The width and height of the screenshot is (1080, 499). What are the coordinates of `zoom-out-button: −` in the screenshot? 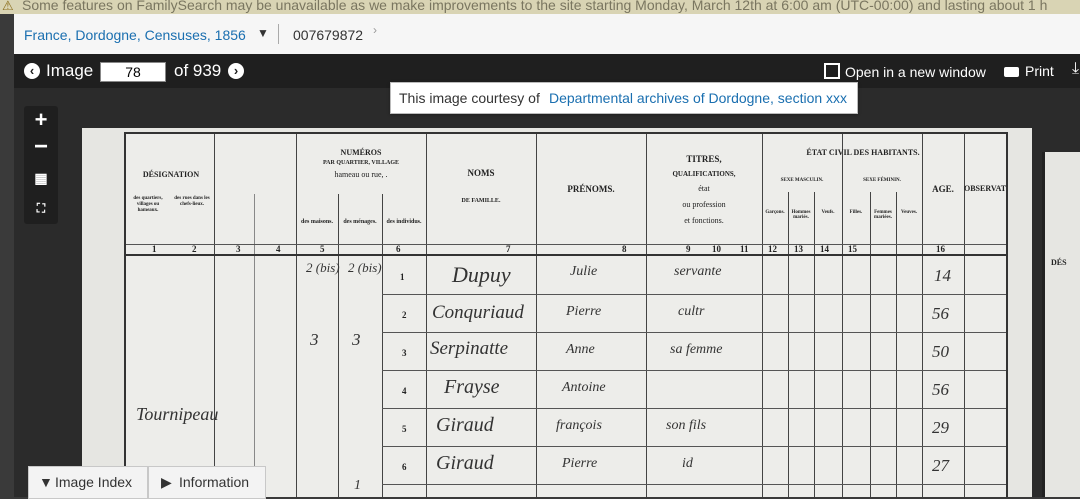 It's located at (41, 148).